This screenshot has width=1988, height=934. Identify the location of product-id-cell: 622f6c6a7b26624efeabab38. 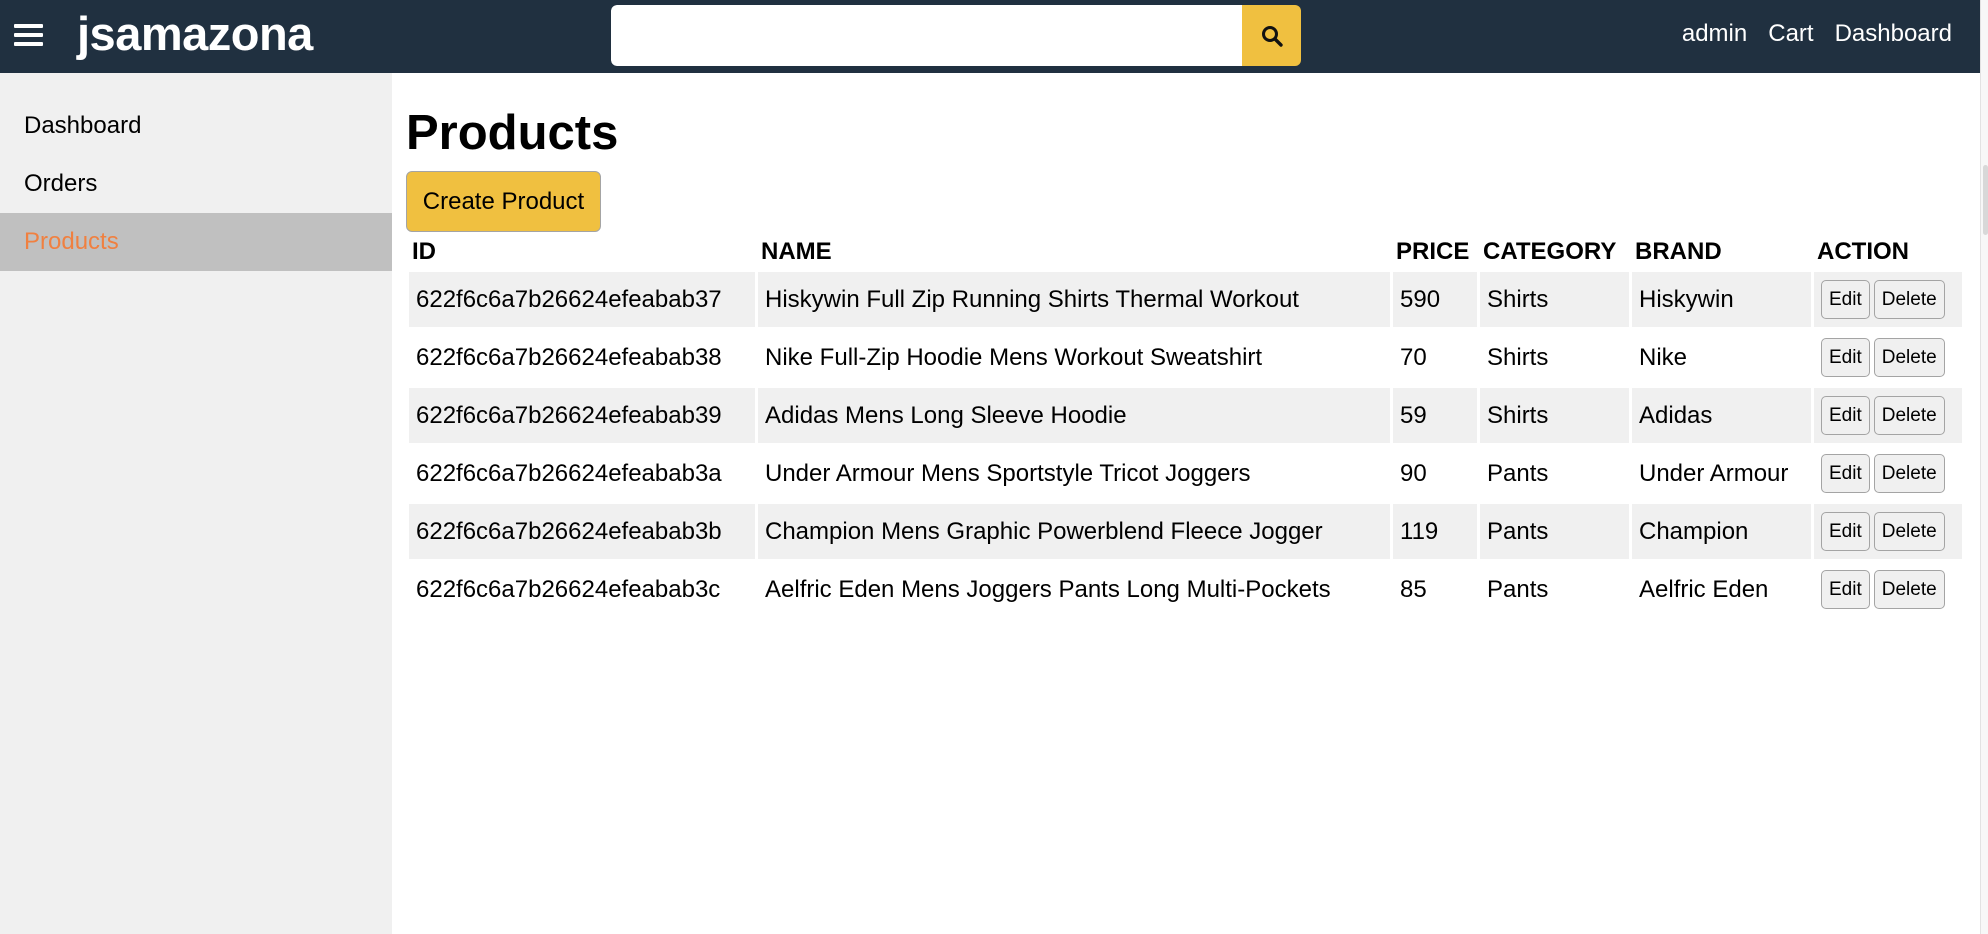
(569, 357).